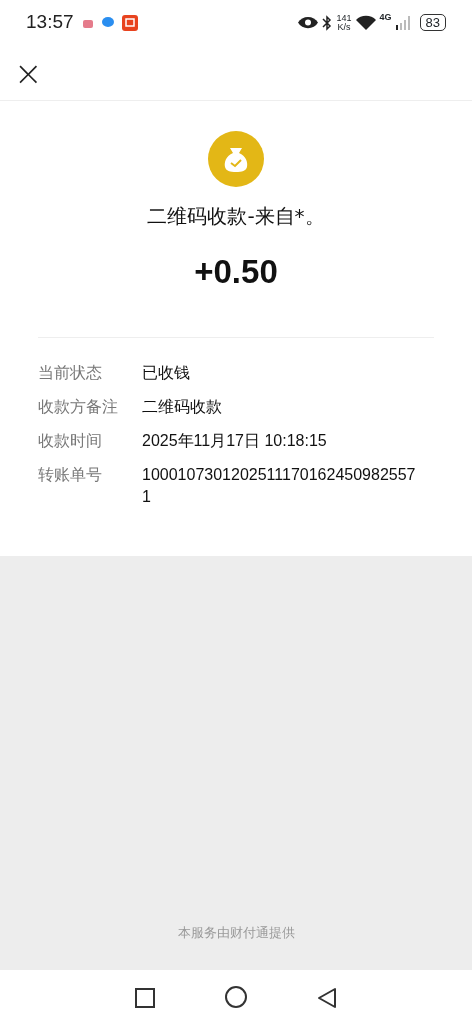 This screenshot has width=472, height=1024. What do you see at coordinates (70, 372) in the screenshot?
I see `detail-label: 当前状态` at bounding box center [70, 372].